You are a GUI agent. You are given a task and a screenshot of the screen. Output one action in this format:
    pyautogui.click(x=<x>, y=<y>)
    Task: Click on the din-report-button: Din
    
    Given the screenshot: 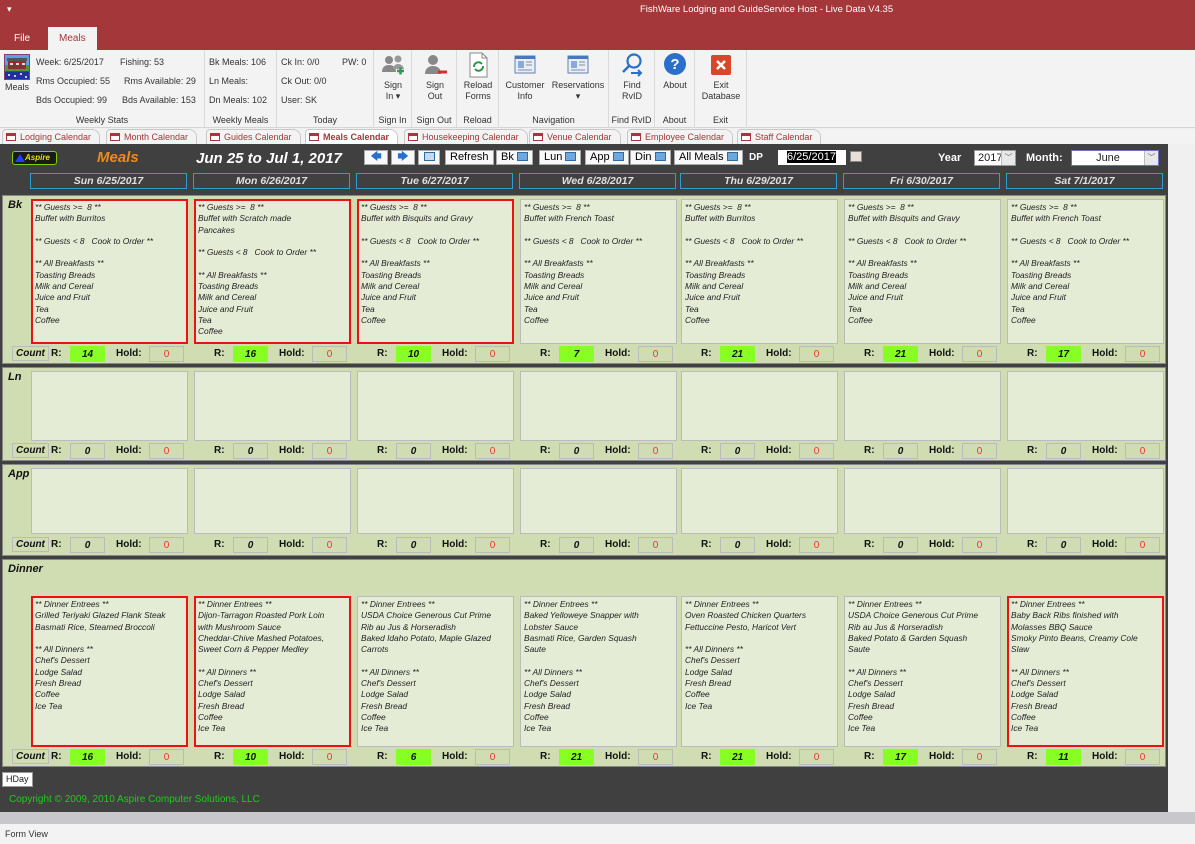 What is the action you would take?
    pyautogui.click(x=650, y=157)
    